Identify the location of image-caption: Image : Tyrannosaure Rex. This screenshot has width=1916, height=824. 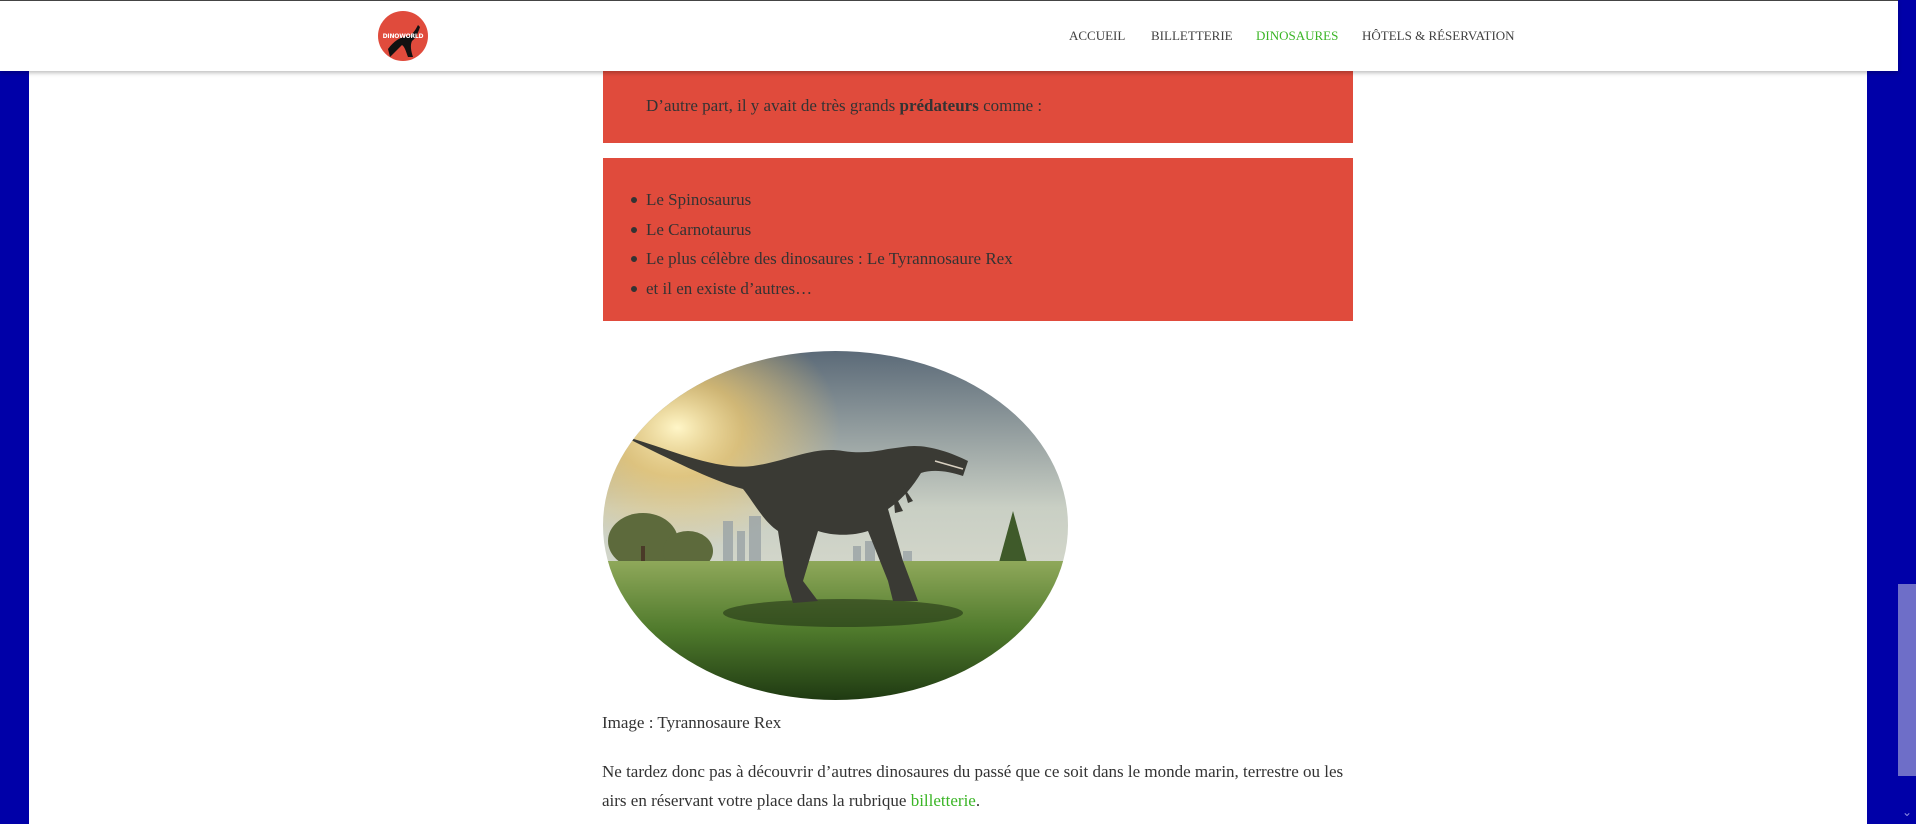
(692, 722).